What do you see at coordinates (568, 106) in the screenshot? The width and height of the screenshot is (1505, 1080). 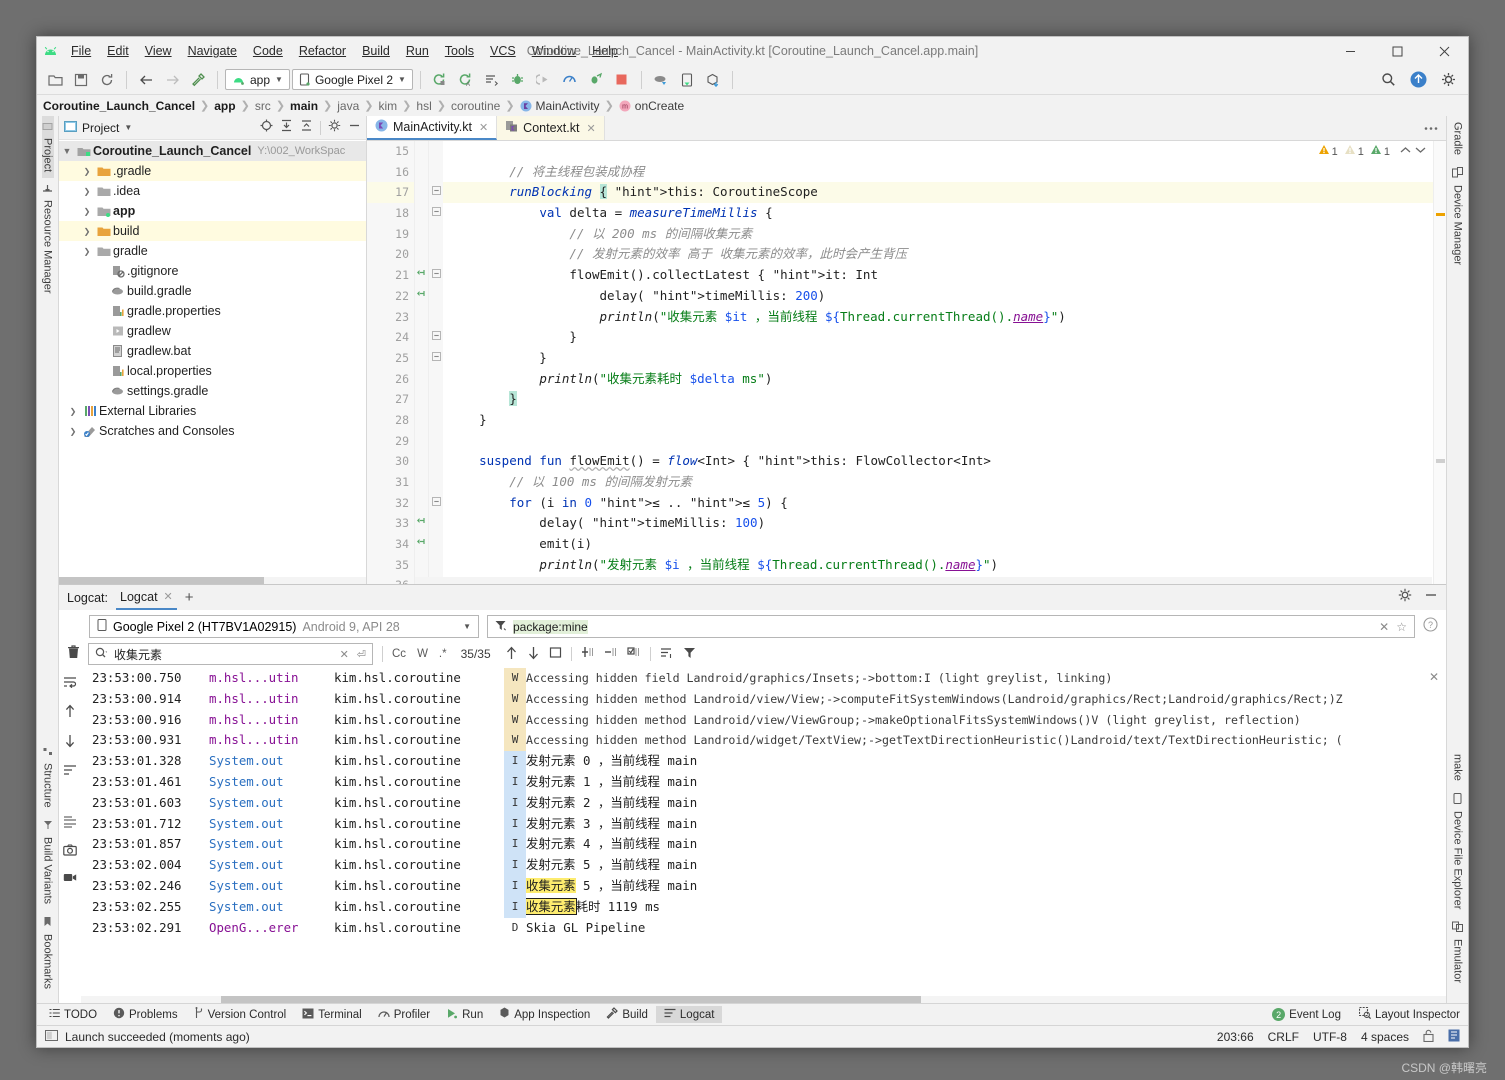 I see `breadcrumb-mainactivity: MainActivity` at bounding box center [568, 106].